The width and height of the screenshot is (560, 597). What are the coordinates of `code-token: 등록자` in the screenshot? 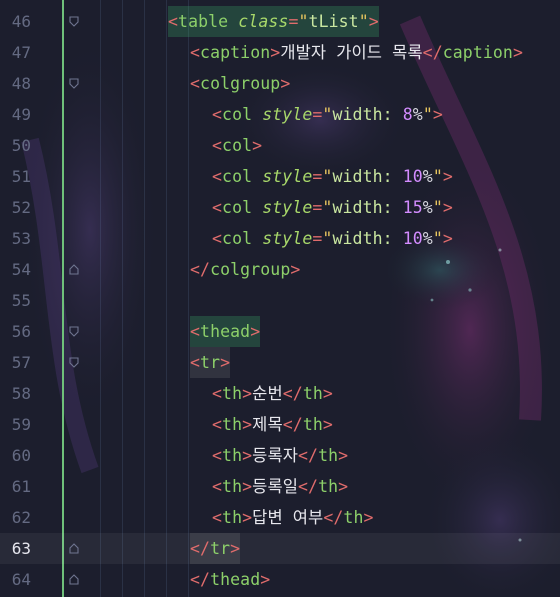 It's located at (275, 455).